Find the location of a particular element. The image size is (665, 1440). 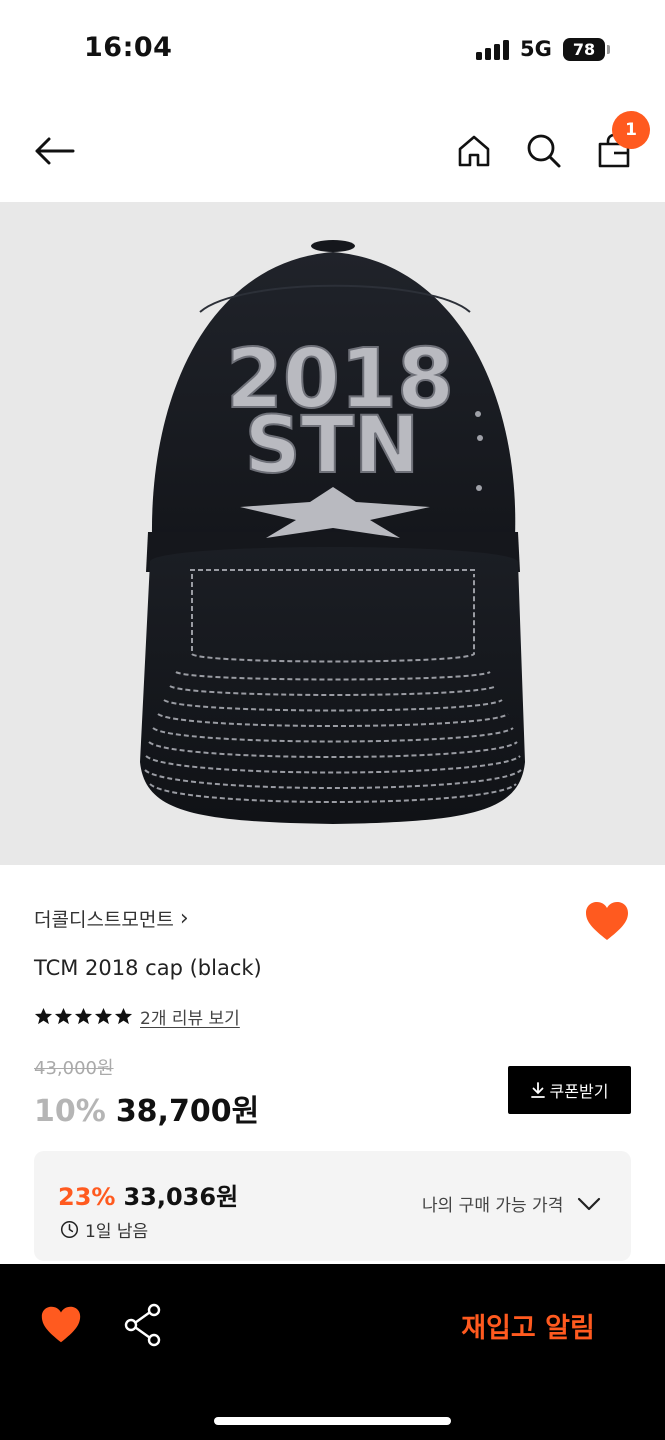

time-left: 1일 남음 is located at coordinates (104, 1229).